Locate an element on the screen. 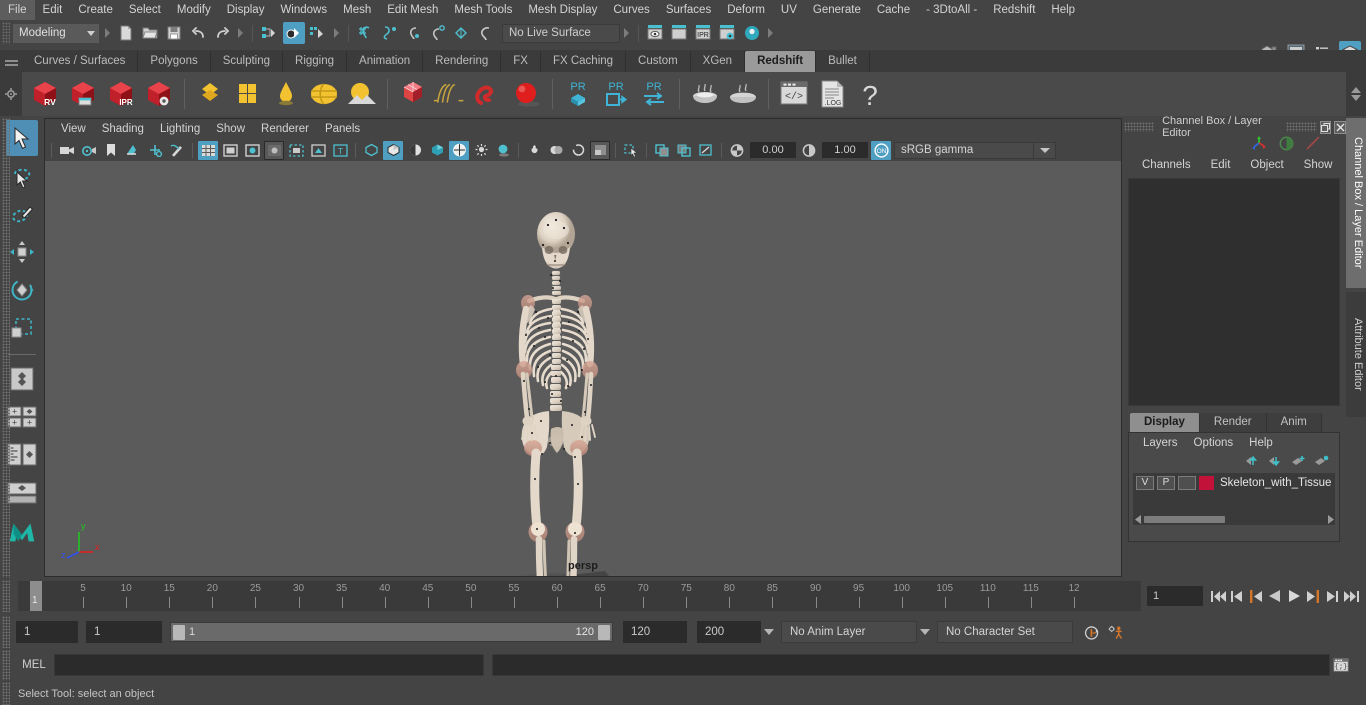 Image resolution: width=1366 pixels, height=705 pixels. two-d-pan-zoom-icon is located at coordinates (155, 150).